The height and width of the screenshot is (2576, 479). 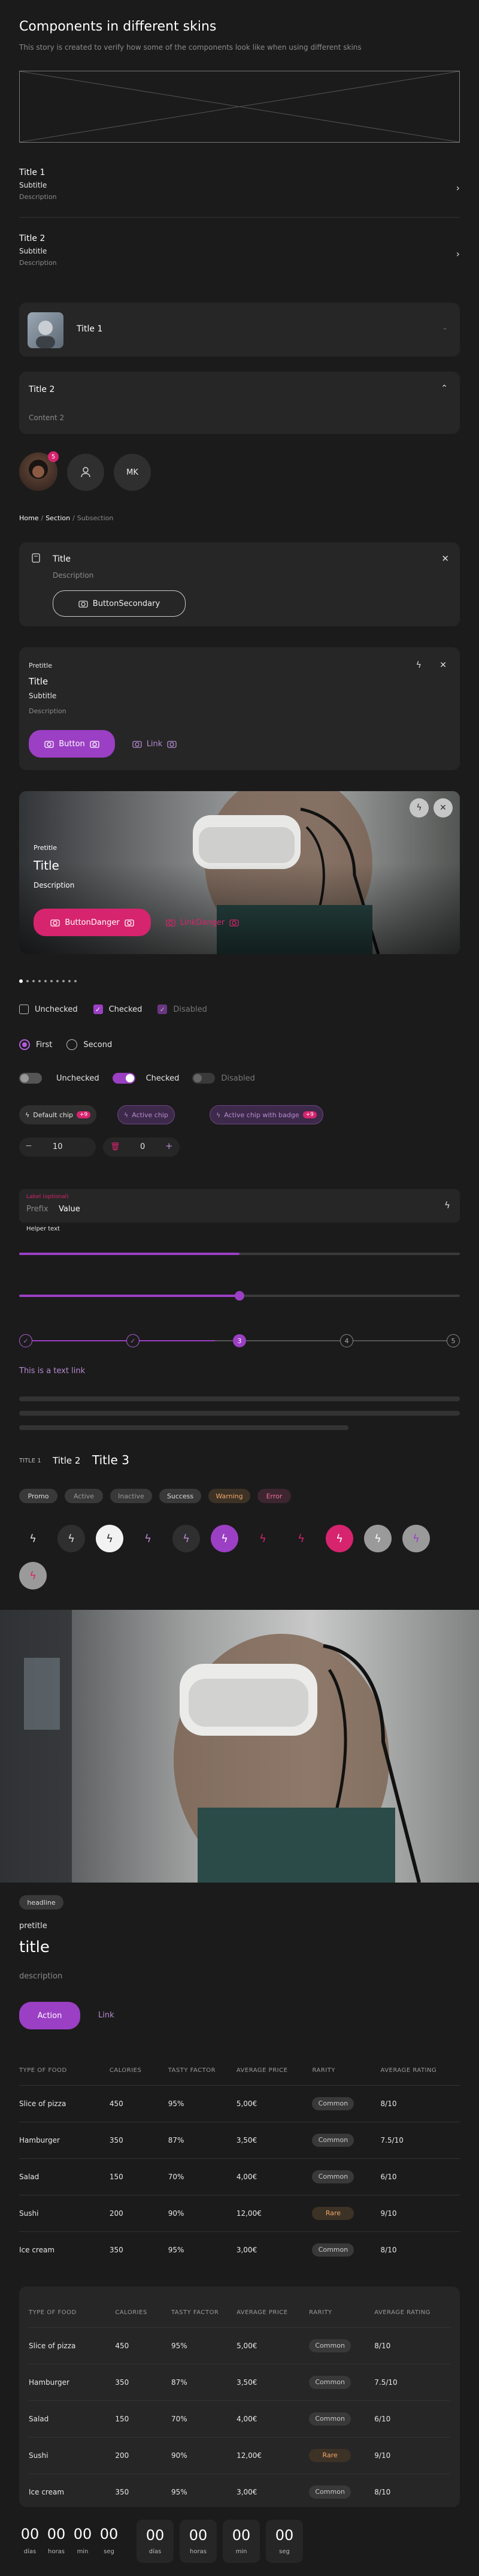 I want to click on button-primary: Button, so click(x=72, y=744).